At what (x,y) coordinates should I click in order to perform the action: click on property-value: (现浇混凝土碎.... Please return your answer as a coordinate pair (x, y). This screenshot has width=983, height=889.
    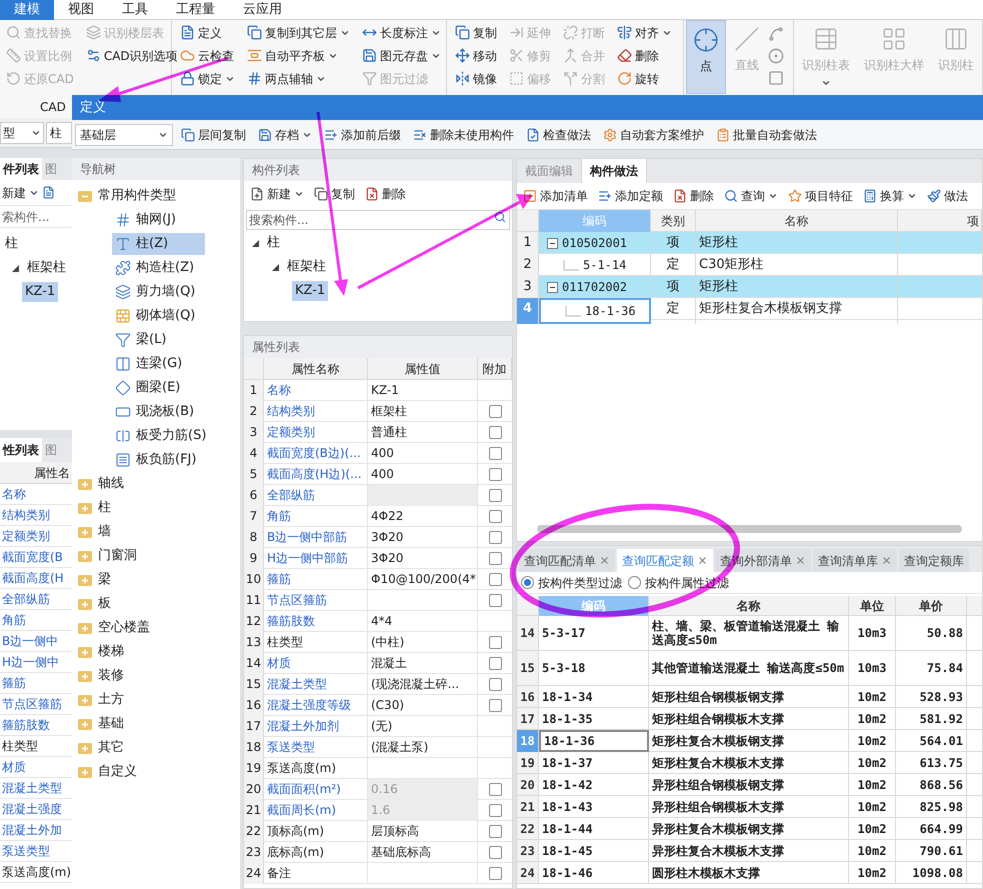
    Looking at the image, I should click on (423, 684).